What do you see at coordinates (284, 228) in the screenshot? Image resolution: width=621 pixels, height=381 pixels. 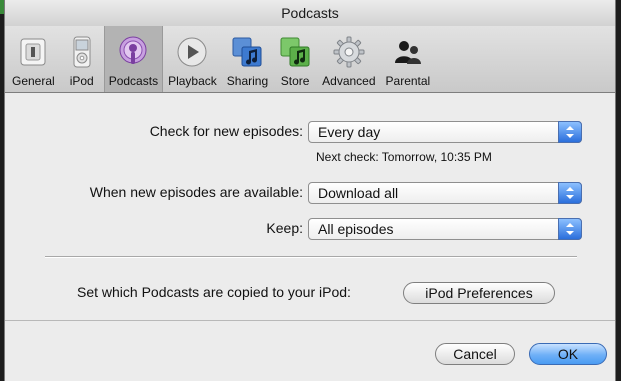 I see `keep-label: Keep:` at bounding box center [284, 228].